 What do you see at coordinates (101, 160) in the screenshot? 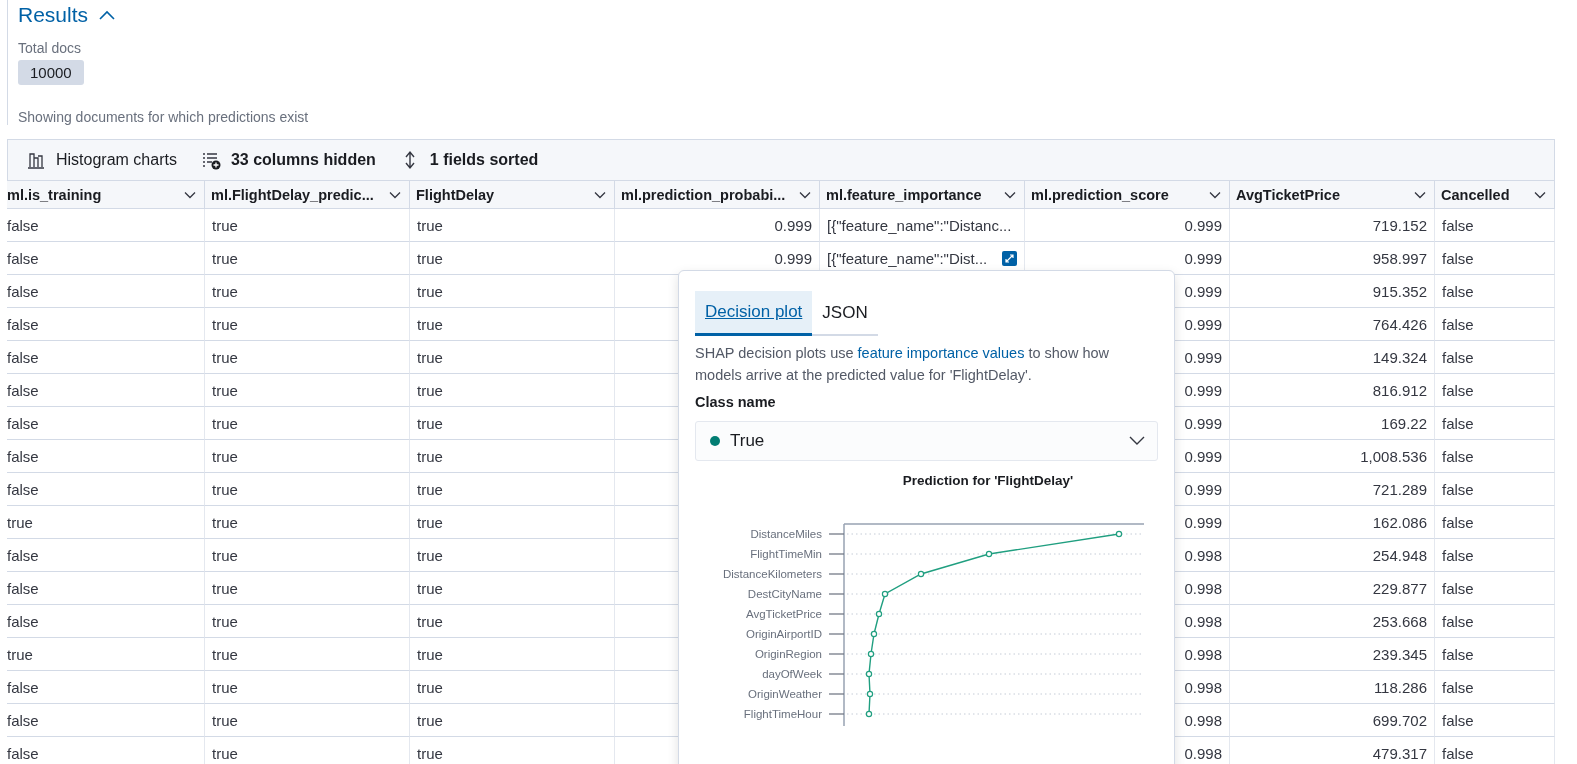
I see `toolbar-button: Histogram charts` at bounding box center [101, 160].